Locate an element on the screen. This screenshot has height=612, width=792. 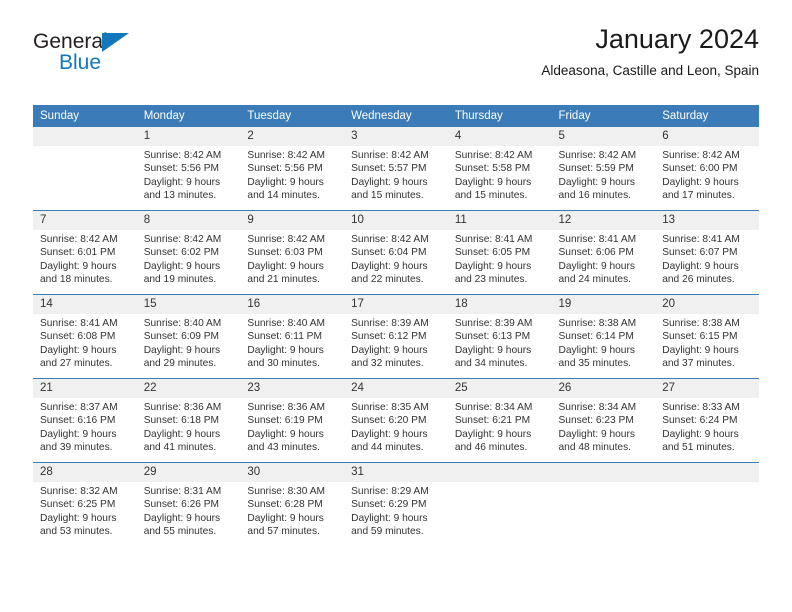
daylight-text-line2: and 32 minutes. is located at coordinates (387, 364).